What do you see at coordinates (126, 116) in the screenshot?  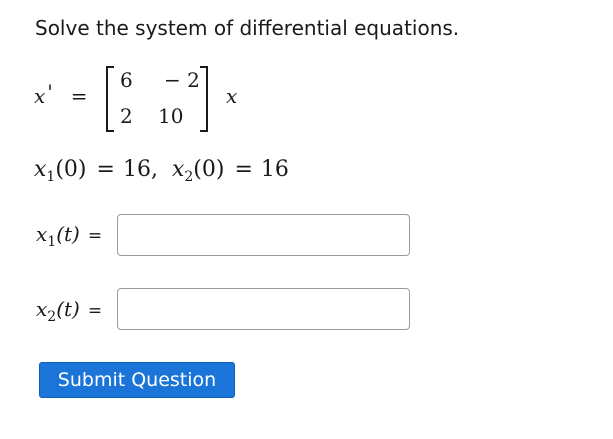 I see `matrix-cell-2-1: 2` at bounding box center [126, 116].